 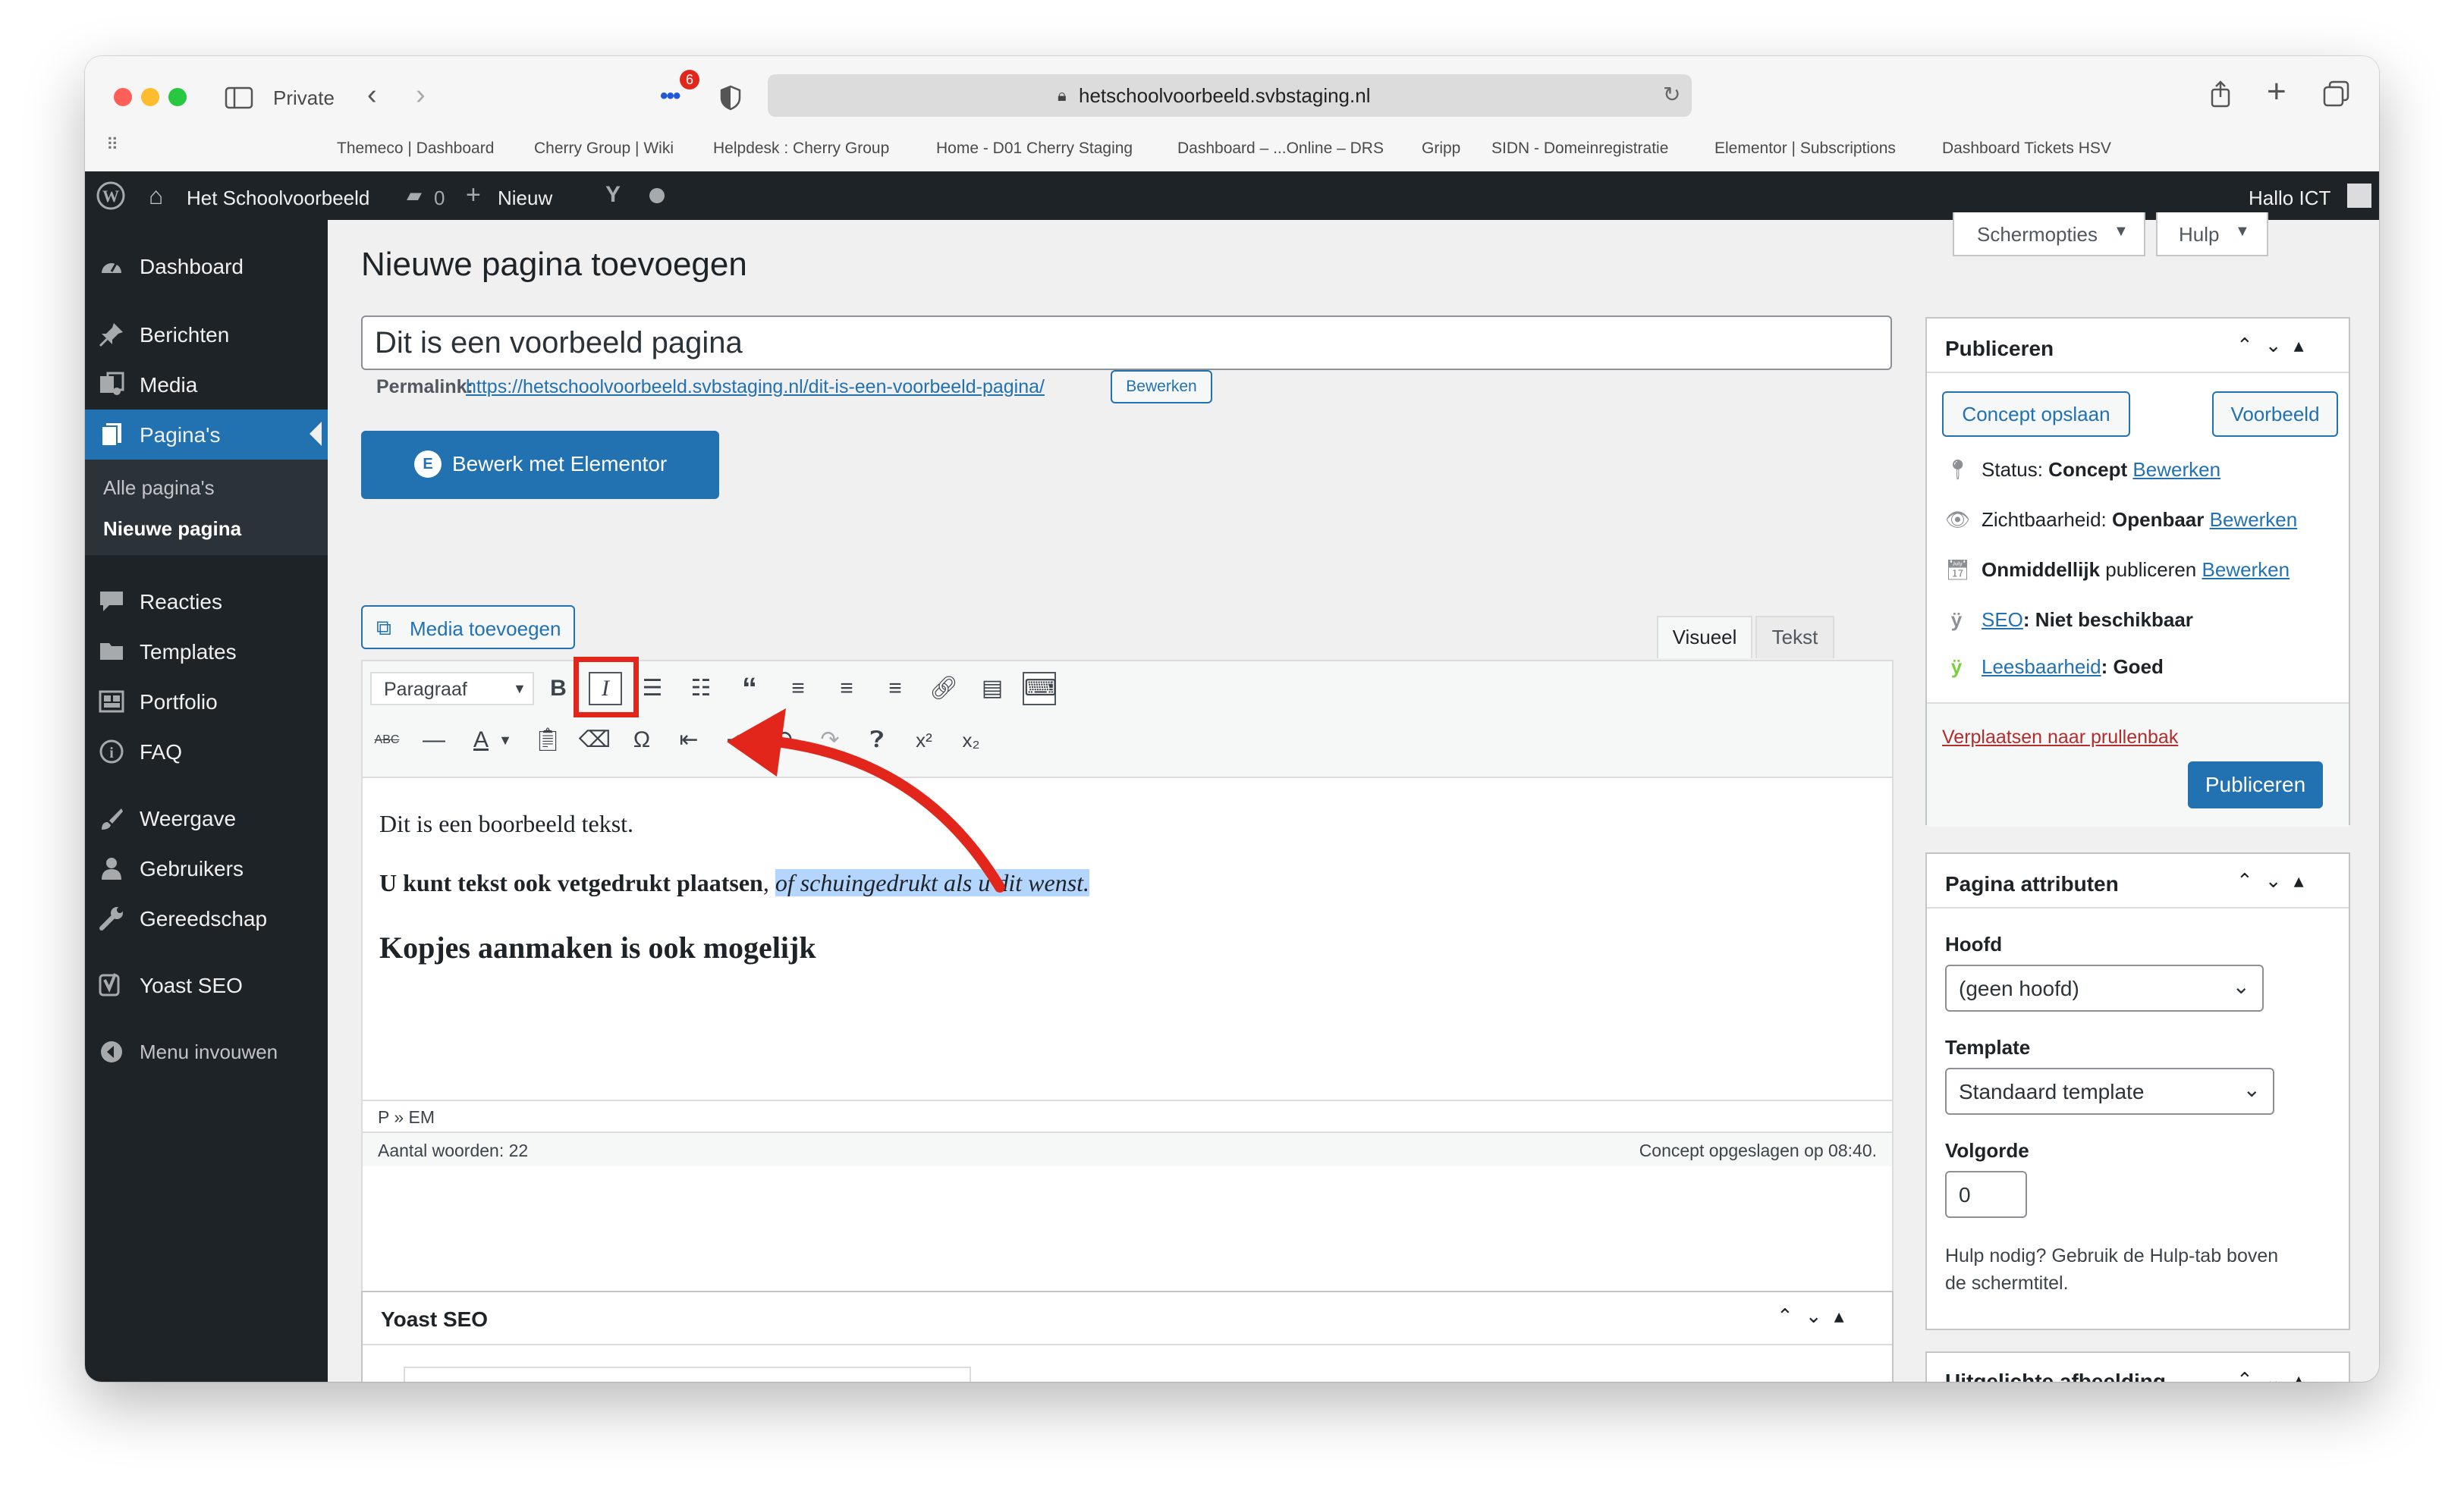 I want to click on tab-overview-icon, so click(x=2336, y=94).